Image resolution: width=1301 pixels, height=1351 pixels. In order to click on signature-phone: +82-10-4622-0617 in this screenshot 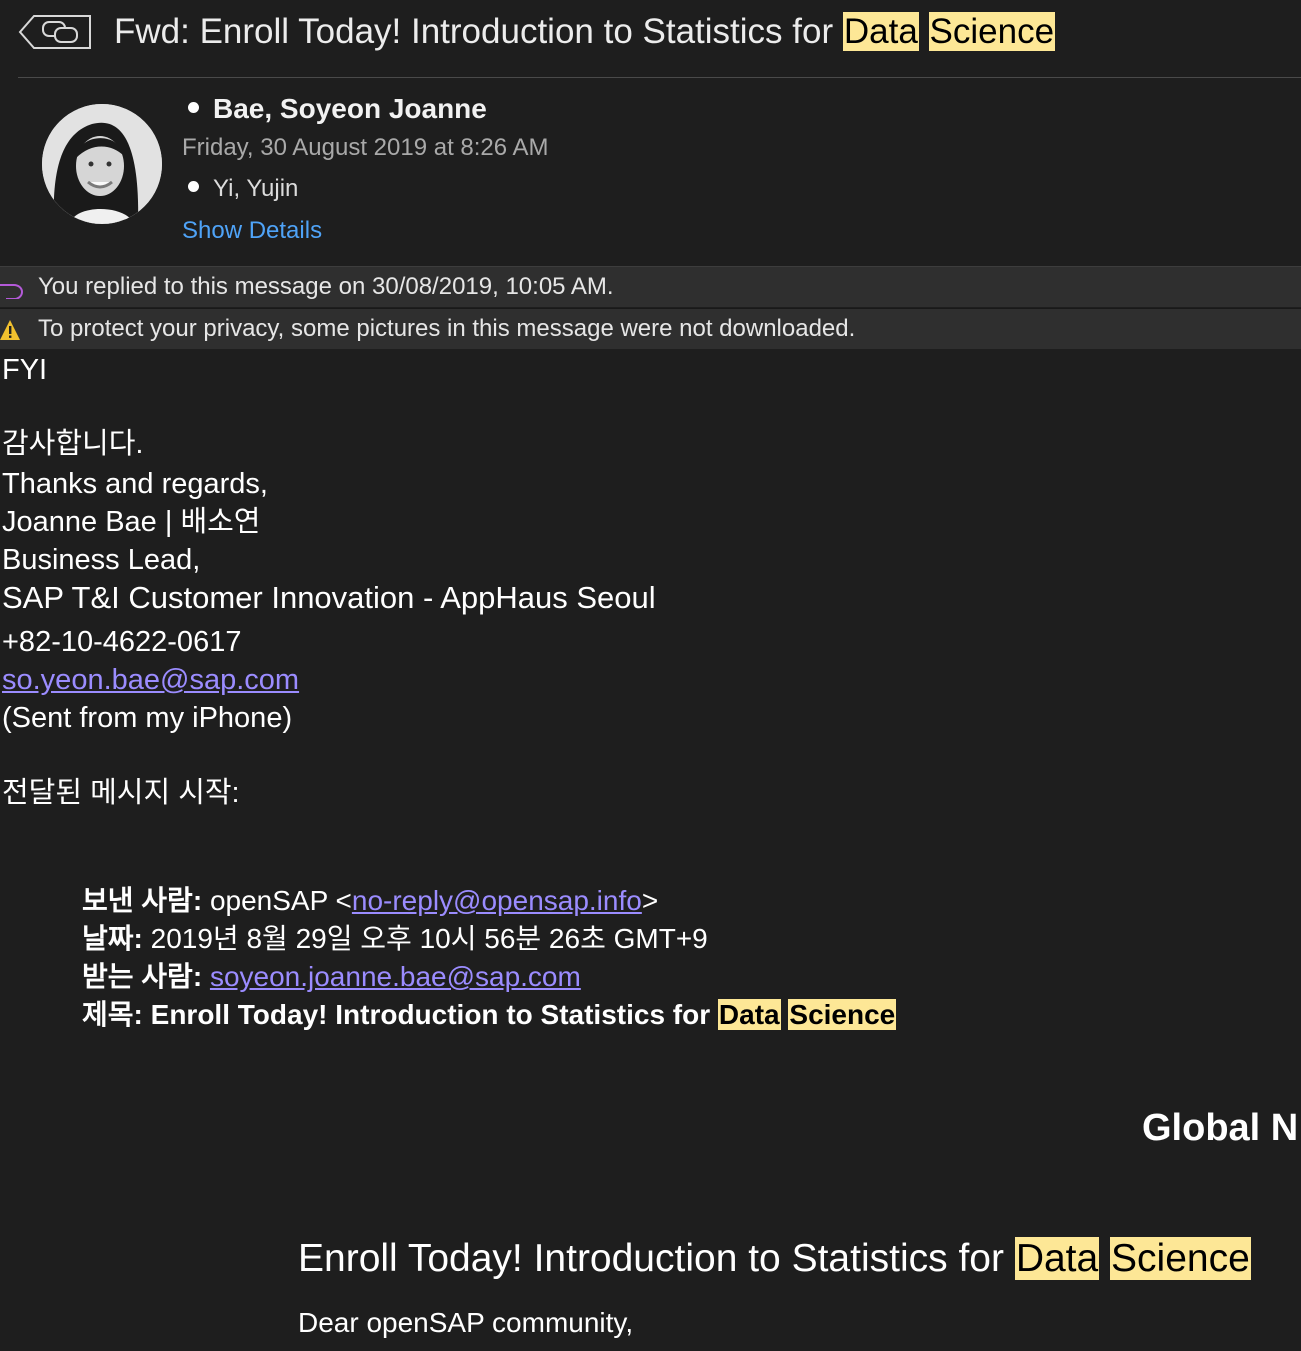, I will do `click(122, 642)`.